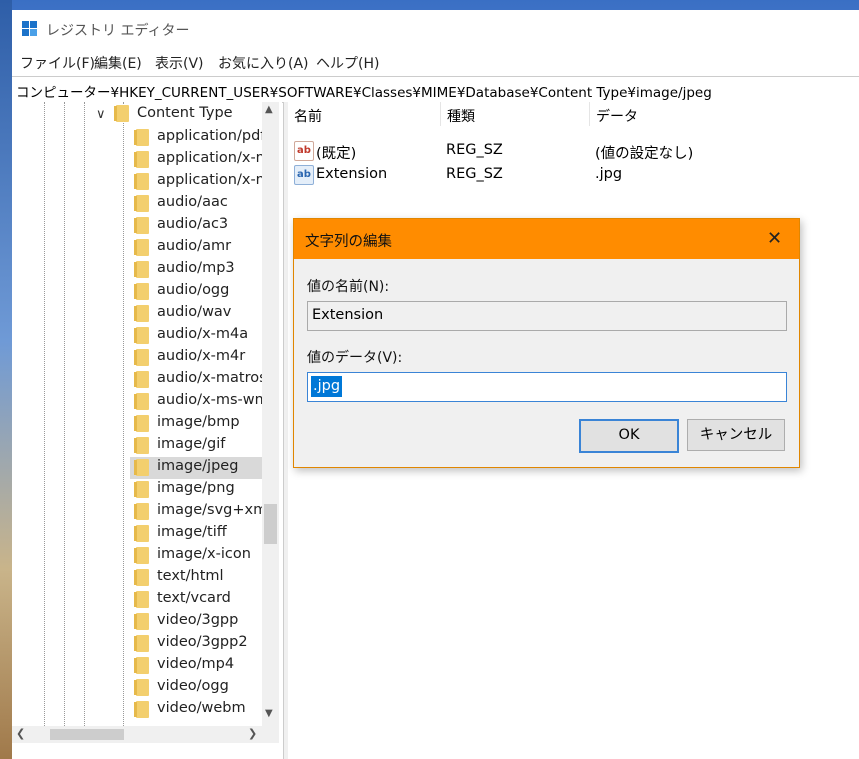  I want to click on tree-item: video/webm, so click(201, 710).